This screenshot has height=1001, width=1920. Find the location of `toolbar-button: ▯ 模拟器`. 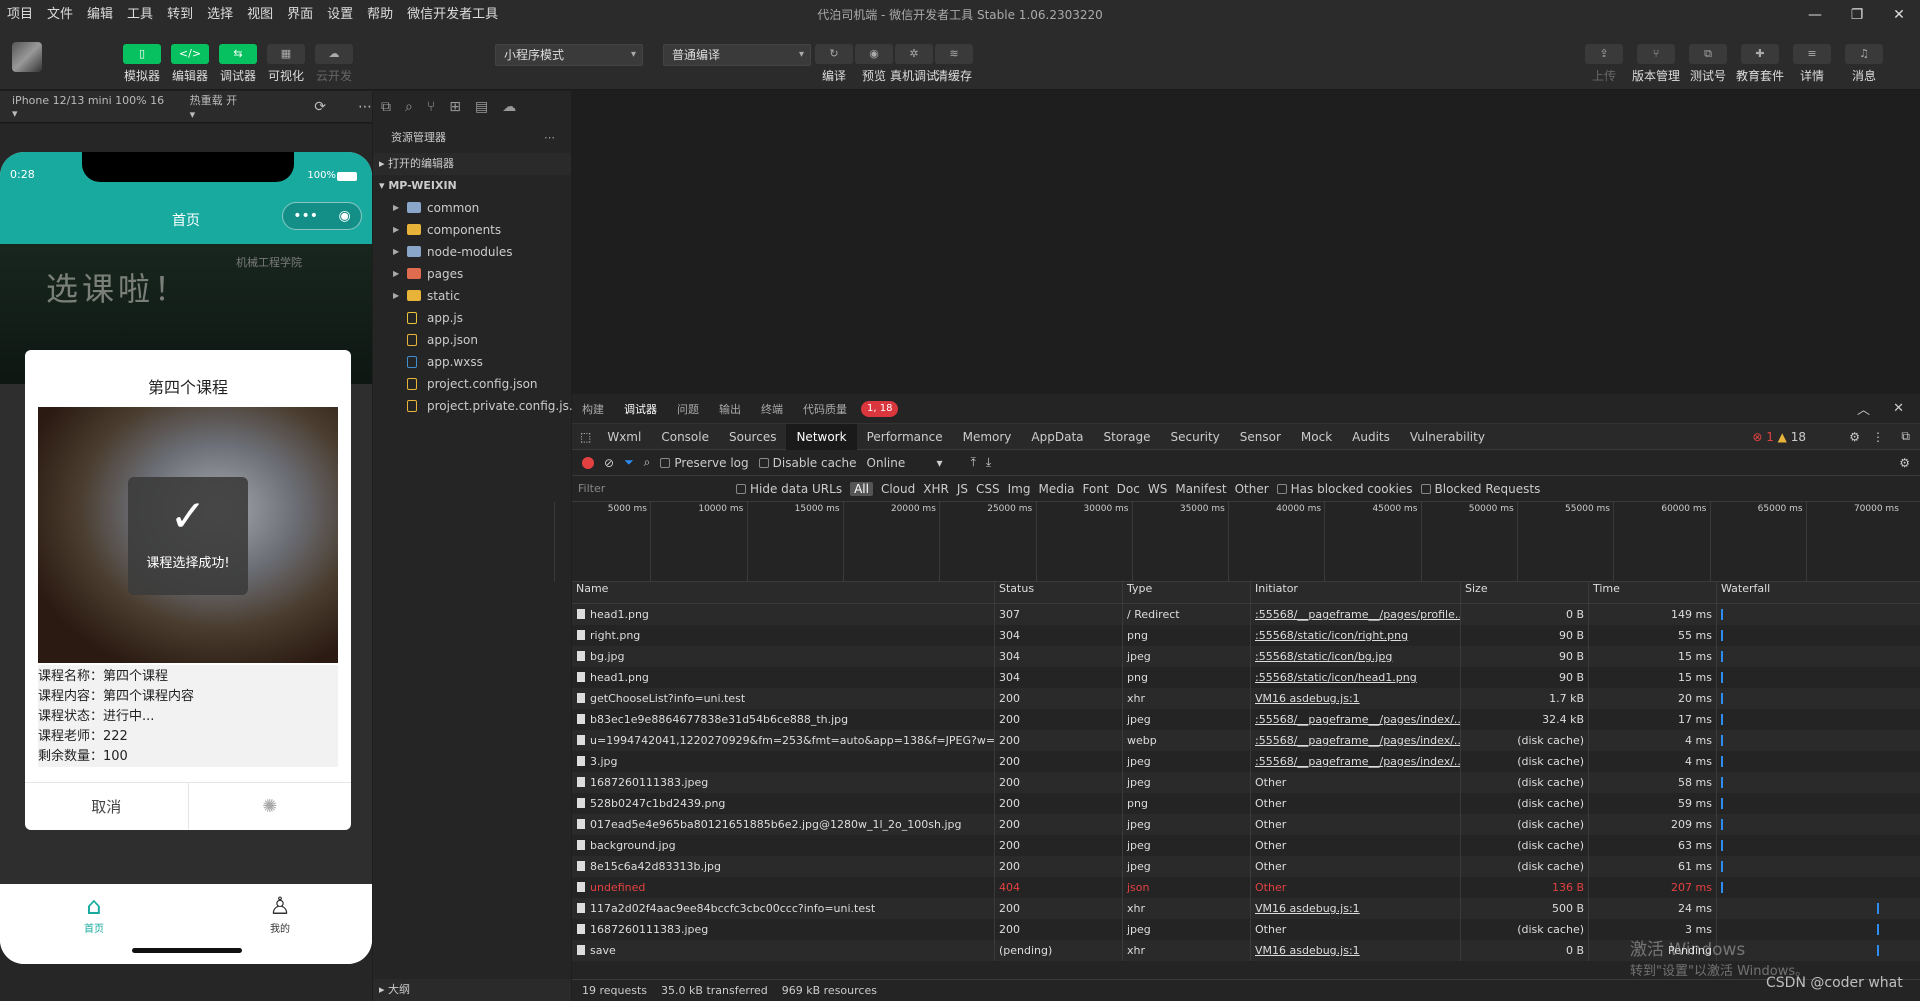

toolbar-button: ▯ 模拟器 is located at coordinates (142, 64).